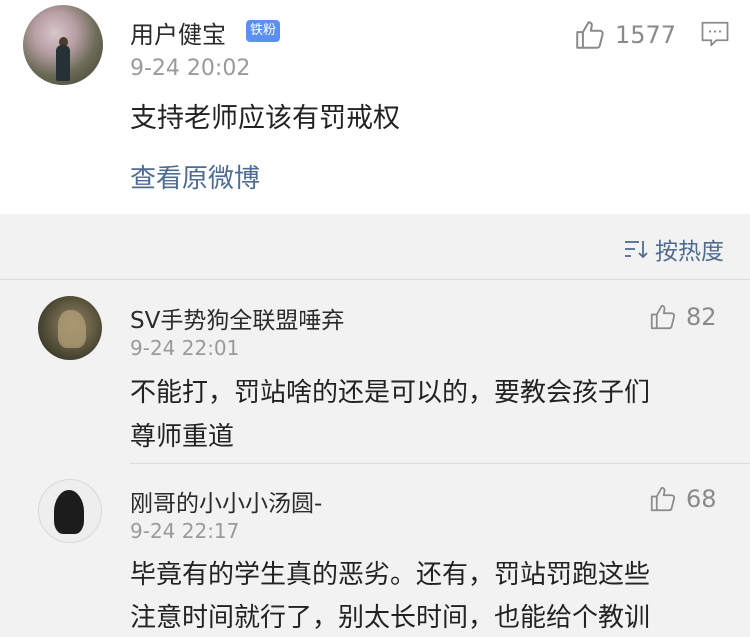  I want to click on sort-by-hotness-button: 按热度, so click(673, 249).